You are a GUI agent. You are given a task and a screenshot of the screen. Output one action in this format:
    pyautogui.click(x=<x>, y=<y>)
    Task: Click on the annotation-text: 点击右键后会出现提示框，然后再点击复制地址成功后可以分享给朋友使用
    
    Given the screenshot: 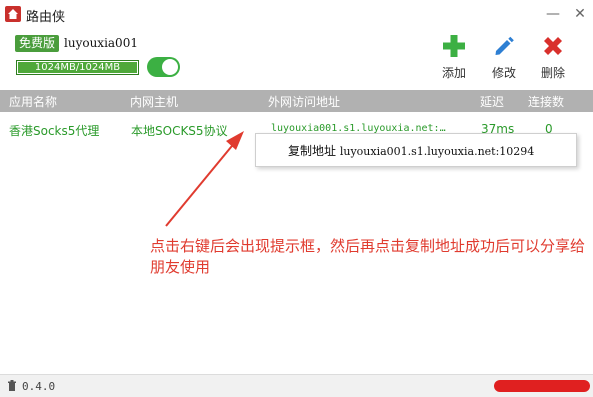 What is the action you would take?
    pyautogui.click(x=368, y=256)
    